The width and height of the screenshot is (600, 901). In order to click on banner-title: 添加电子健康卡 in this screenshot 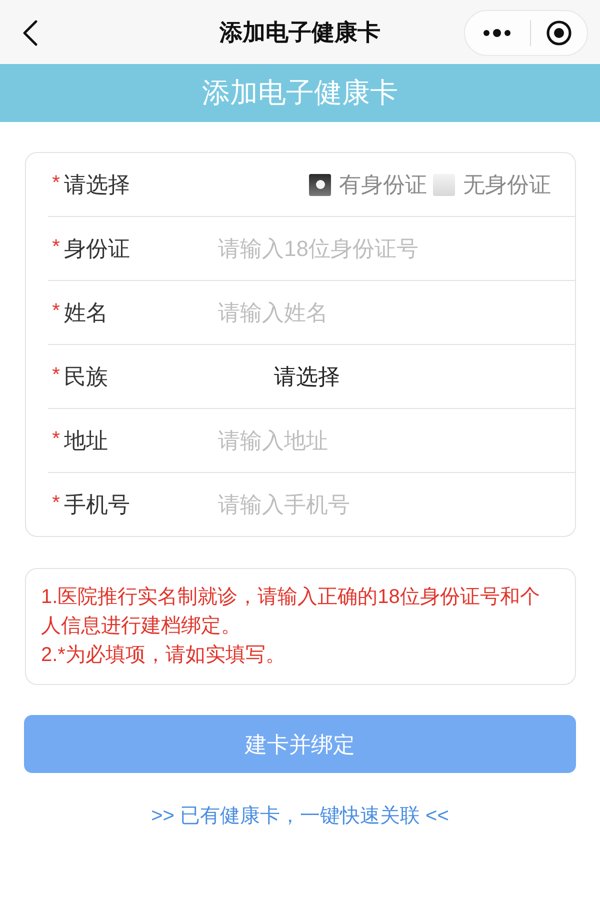, I will do `click(300, 93)`.